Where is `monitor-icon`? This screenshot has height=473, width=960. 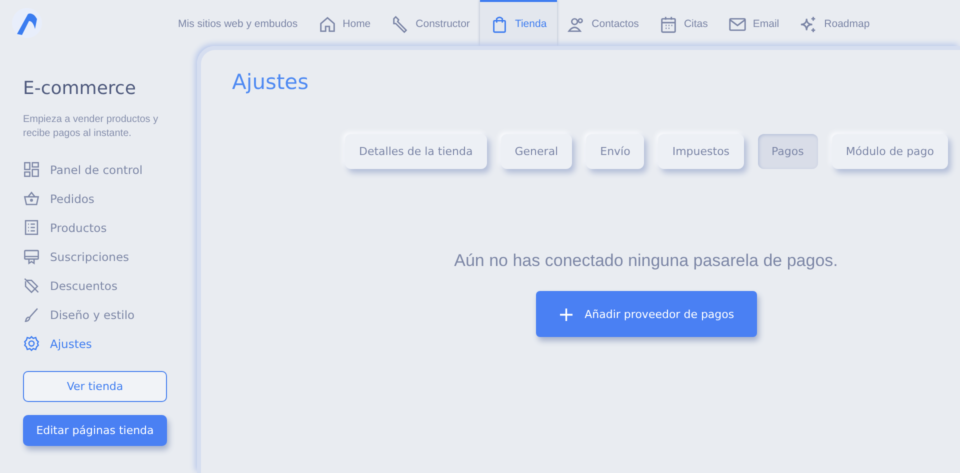 monitor-icon is located at coordinates (31, 256).